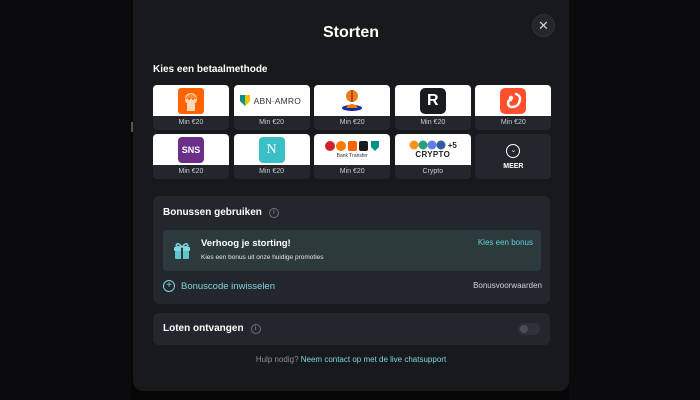 The height and width of the screenshot is (400, 700). What do you see at coordinates (244, 100) in the screenshot?
I see `abn-amro-shield-icon` at bounding box center [244, 100].